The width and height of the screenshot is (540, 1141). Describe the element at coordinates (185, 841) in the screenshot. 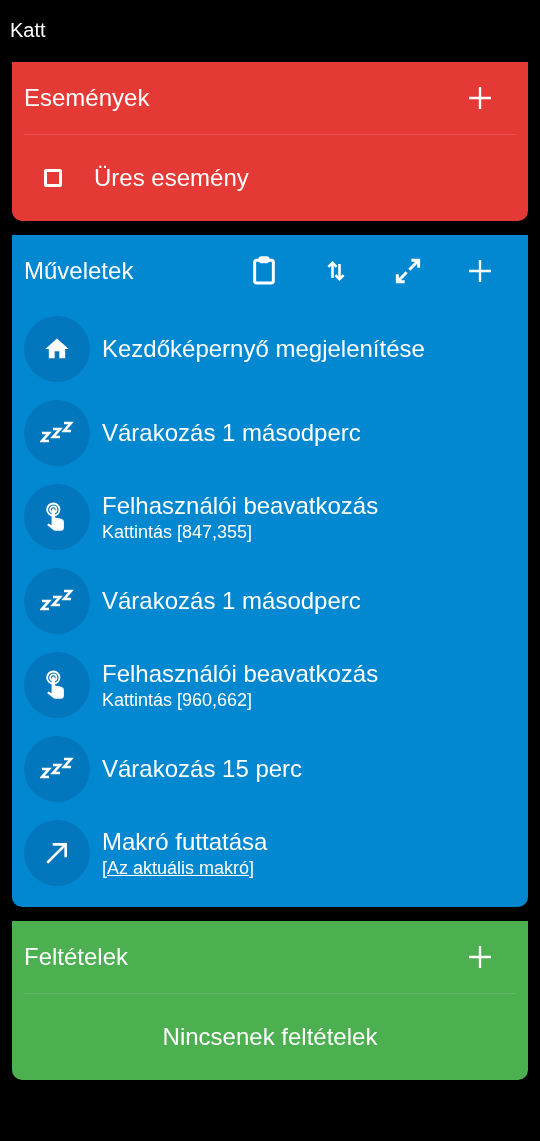

I see `action-label: Makró futtatása` at that location.